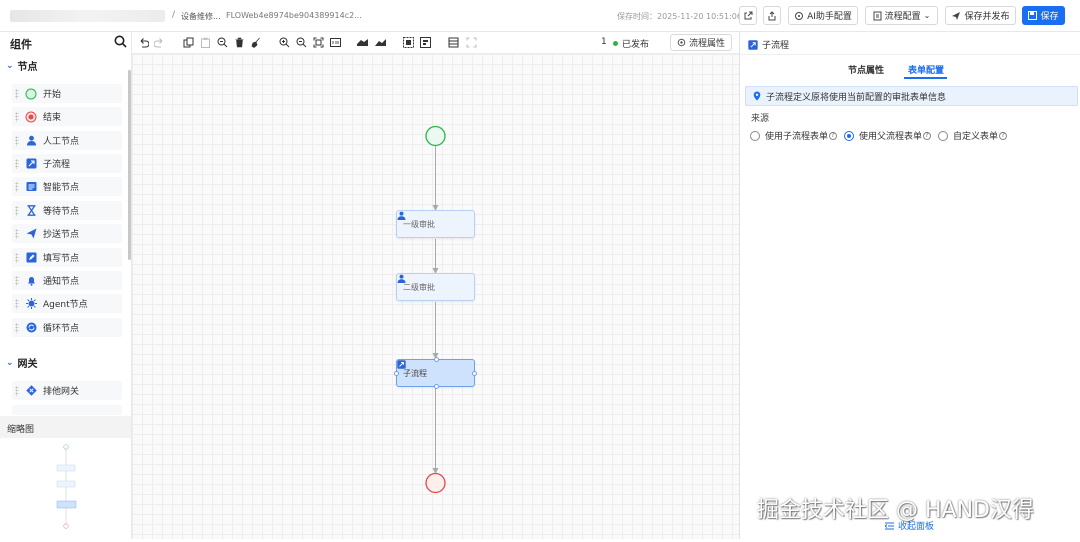 The image size is (1080, 542). I want to click on actual-size-icon, so click(335, 42).